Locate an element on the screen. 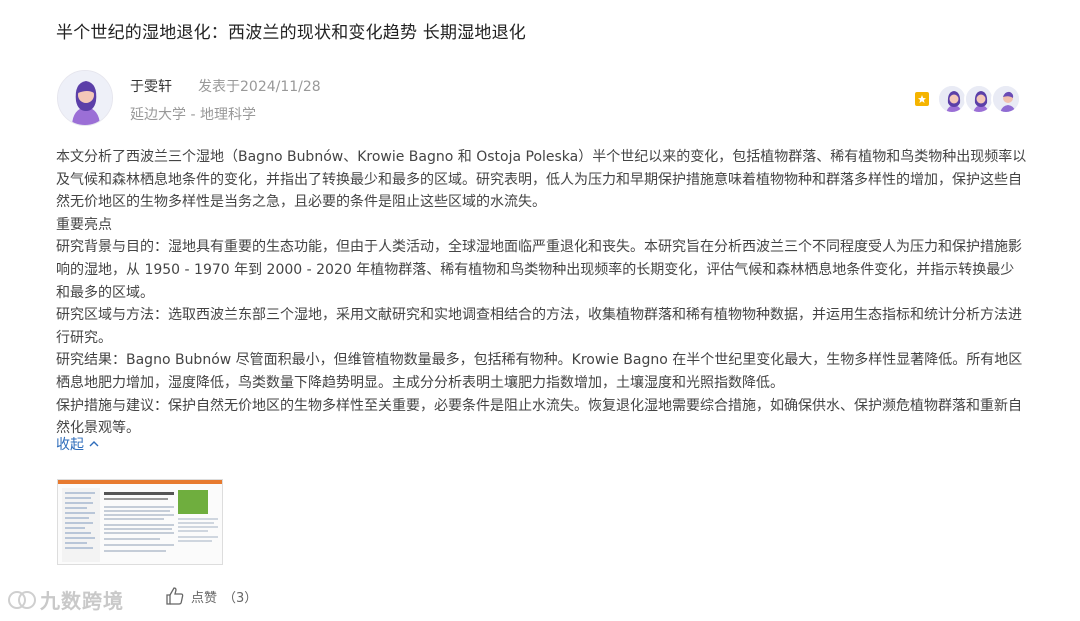 This screenshot has height=621, width=1080. watermark-logo-icon is located at coordinates (22, 599).